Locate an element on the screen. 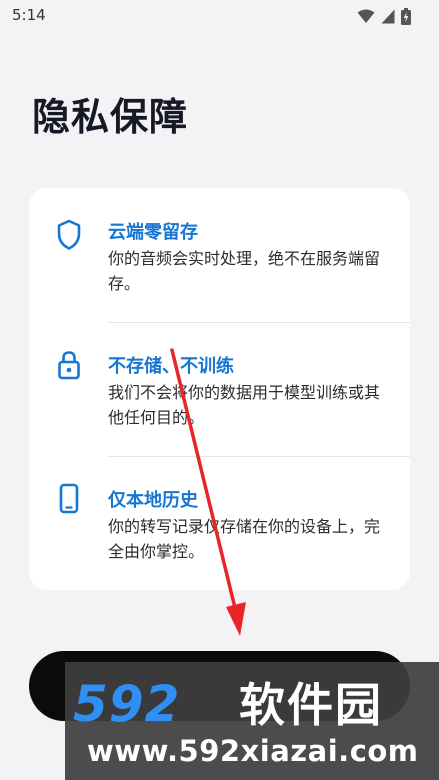 The height and width of the screenshot is (780, 439). signal-icon is located at coordinates (388, 16).